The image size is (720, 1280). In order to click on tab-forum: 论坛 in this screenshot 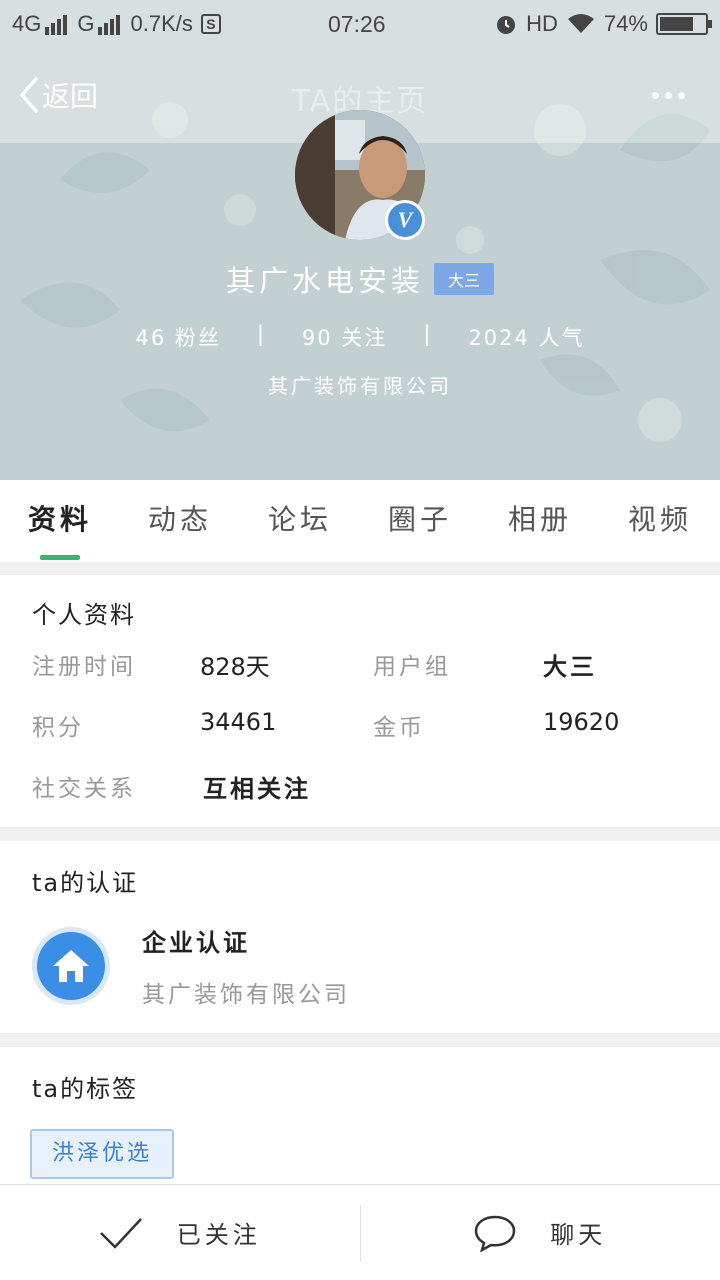, I will do `click(300, 521)`.